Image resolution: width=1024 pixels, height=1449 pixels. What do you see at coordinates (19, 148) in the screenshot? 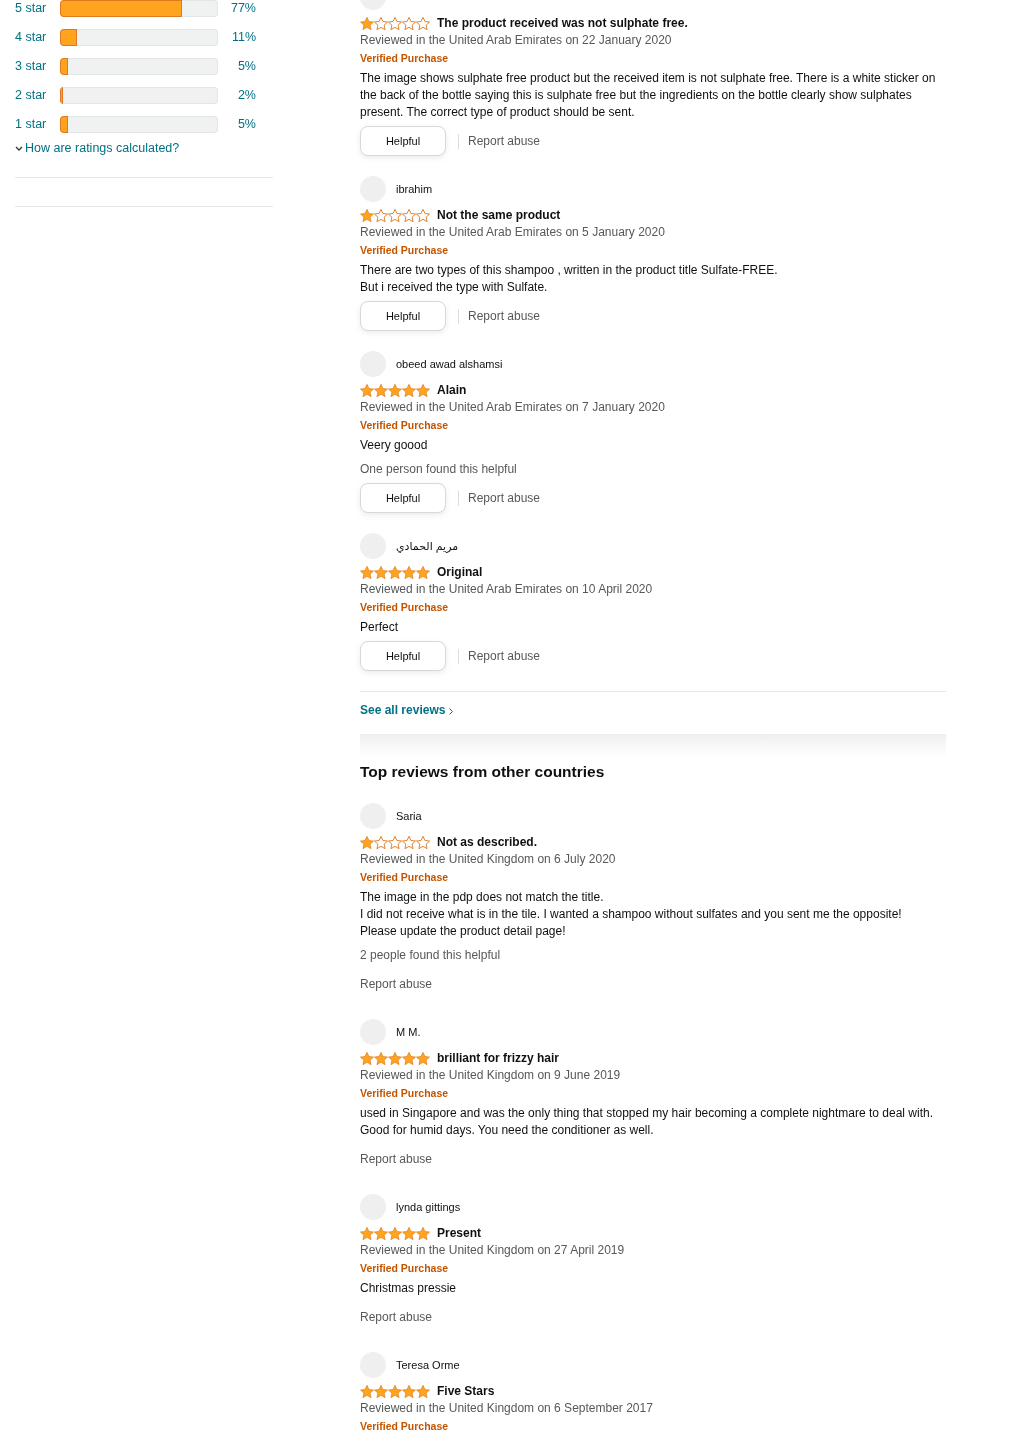
I see `chevron-down-icon` at bounding box center [19, 148].